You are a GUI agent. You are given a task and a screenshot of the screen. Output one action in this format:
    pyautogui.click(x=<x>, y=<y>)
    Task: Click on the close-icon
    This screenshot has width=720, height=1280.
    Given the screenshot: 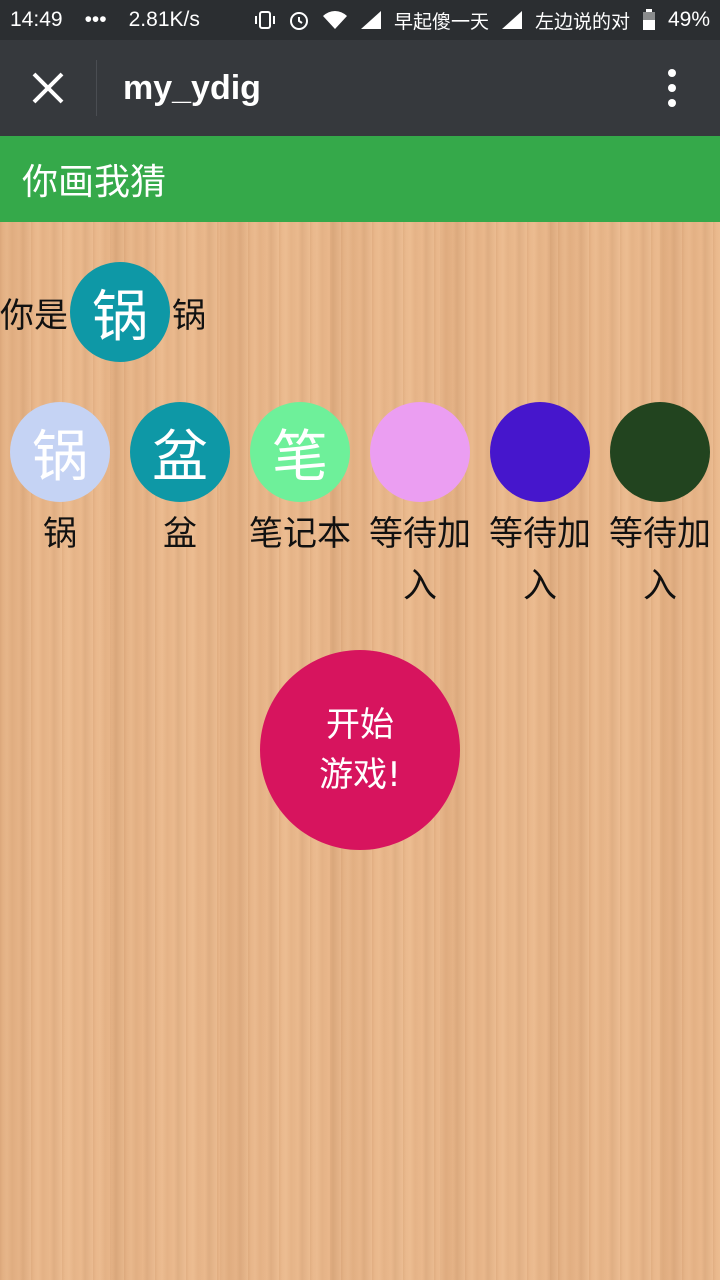 What is the action you would take?
    pyautogui.click(x=48, y=88)
    